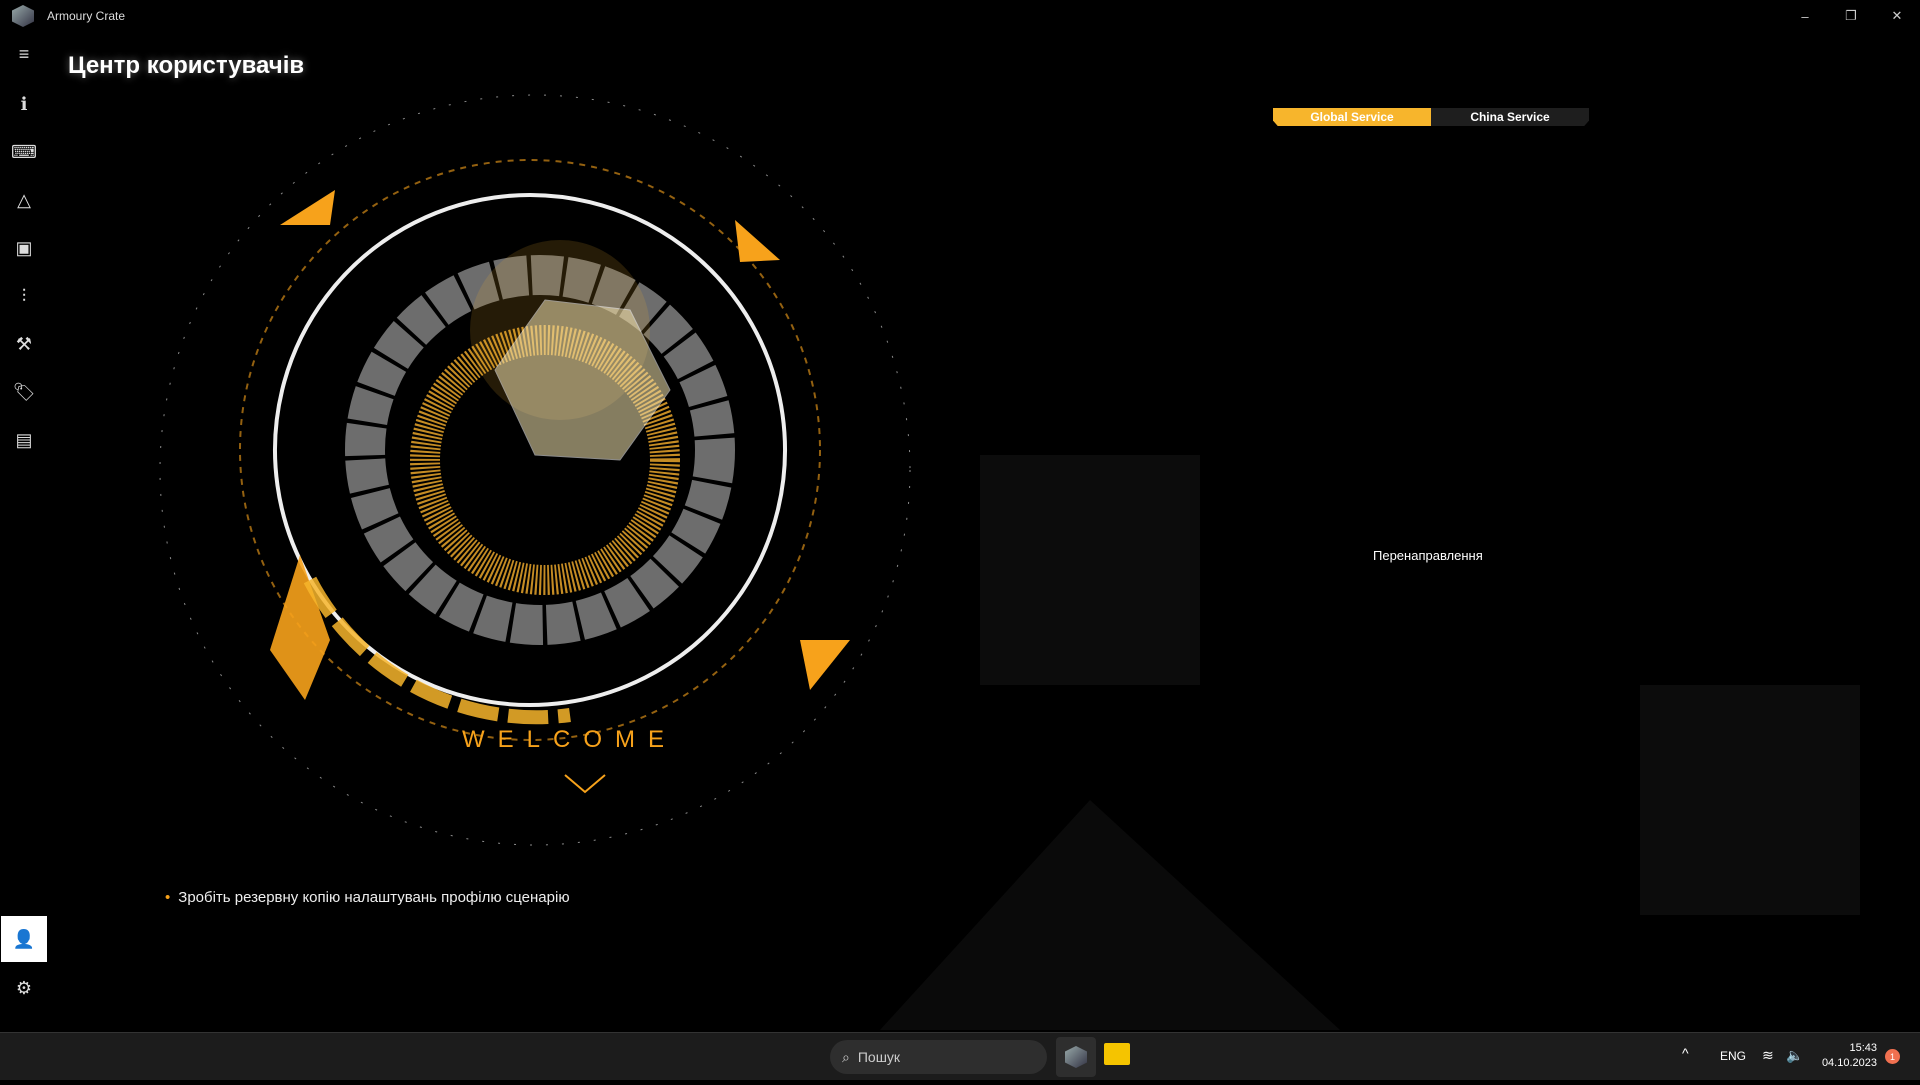  Describe the element at coordinates (879, 1057) in the screenshot. I see `search-placeholder: Пошук` at that location.